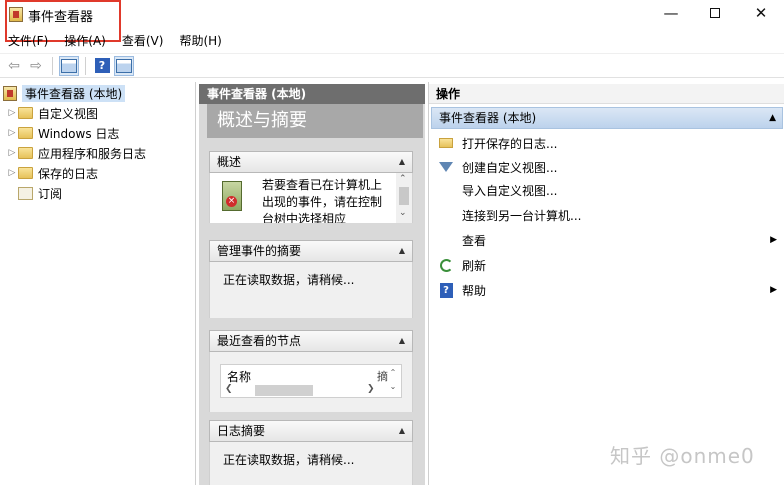 This screenshot has width=784, height=485. I want to click on forward-button: ⇨, so click(36, 66).